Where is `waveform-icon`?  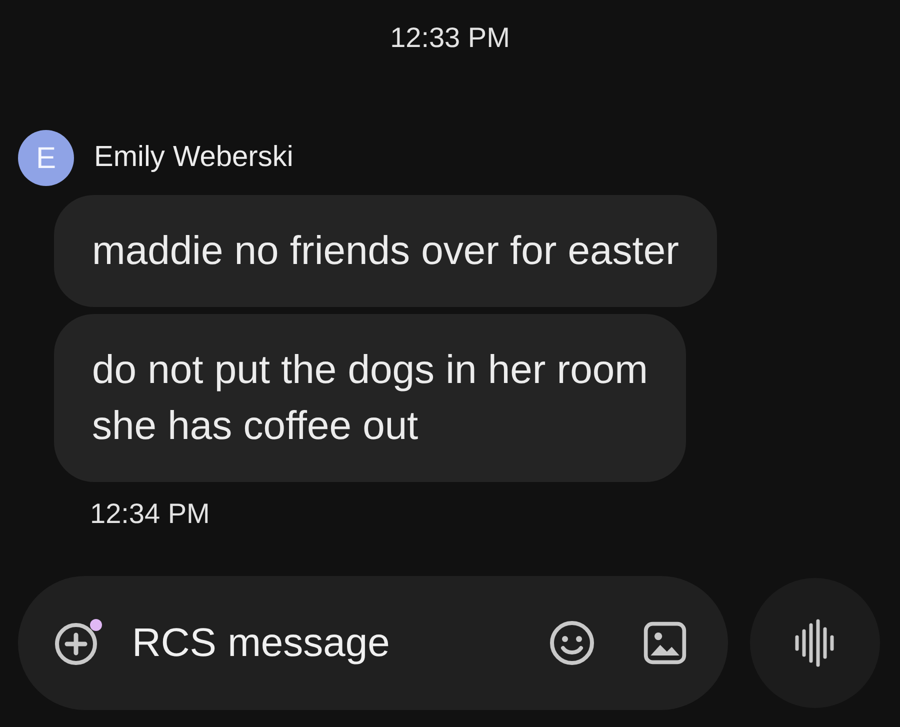
waveform-icon is located at coordinates (815, 643).